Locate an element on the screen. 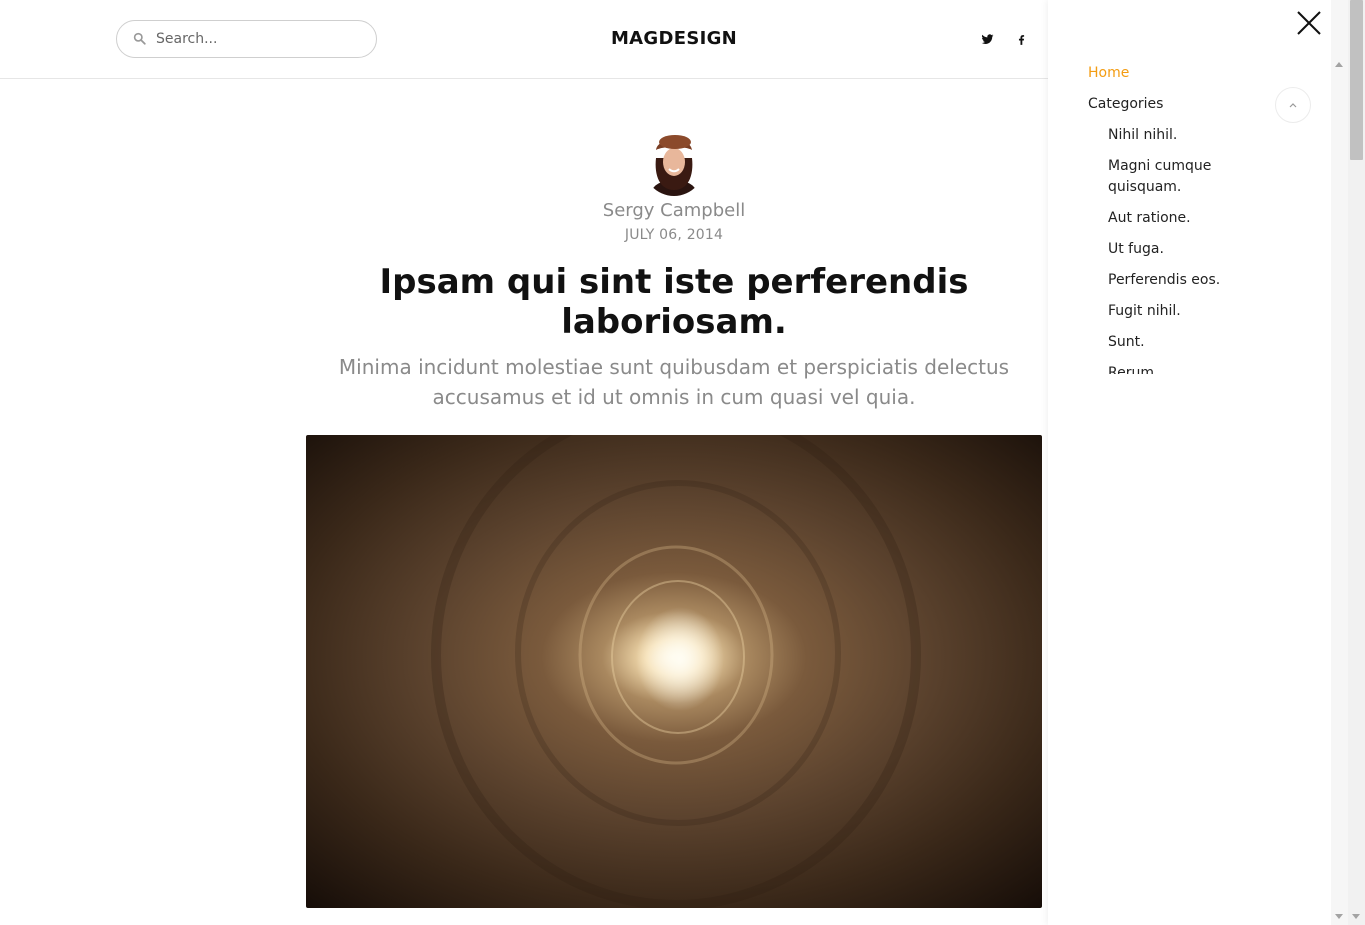 This screenshot has width=1365, height=925. search-box is located at coordinates (246, 39).